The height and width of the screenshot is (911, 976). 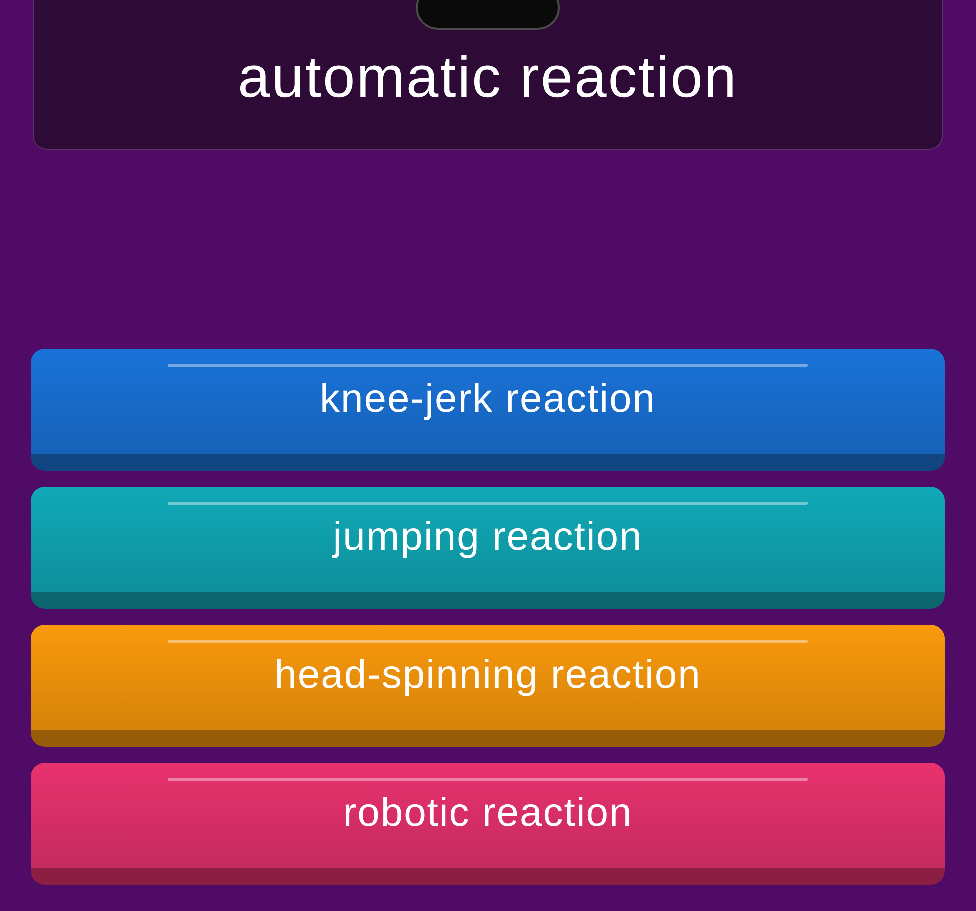 What do you see at coordinates (488, 686) in the screenshot?
I see `answer-option: head-spinning reaction` at bounding box center [488, 686].